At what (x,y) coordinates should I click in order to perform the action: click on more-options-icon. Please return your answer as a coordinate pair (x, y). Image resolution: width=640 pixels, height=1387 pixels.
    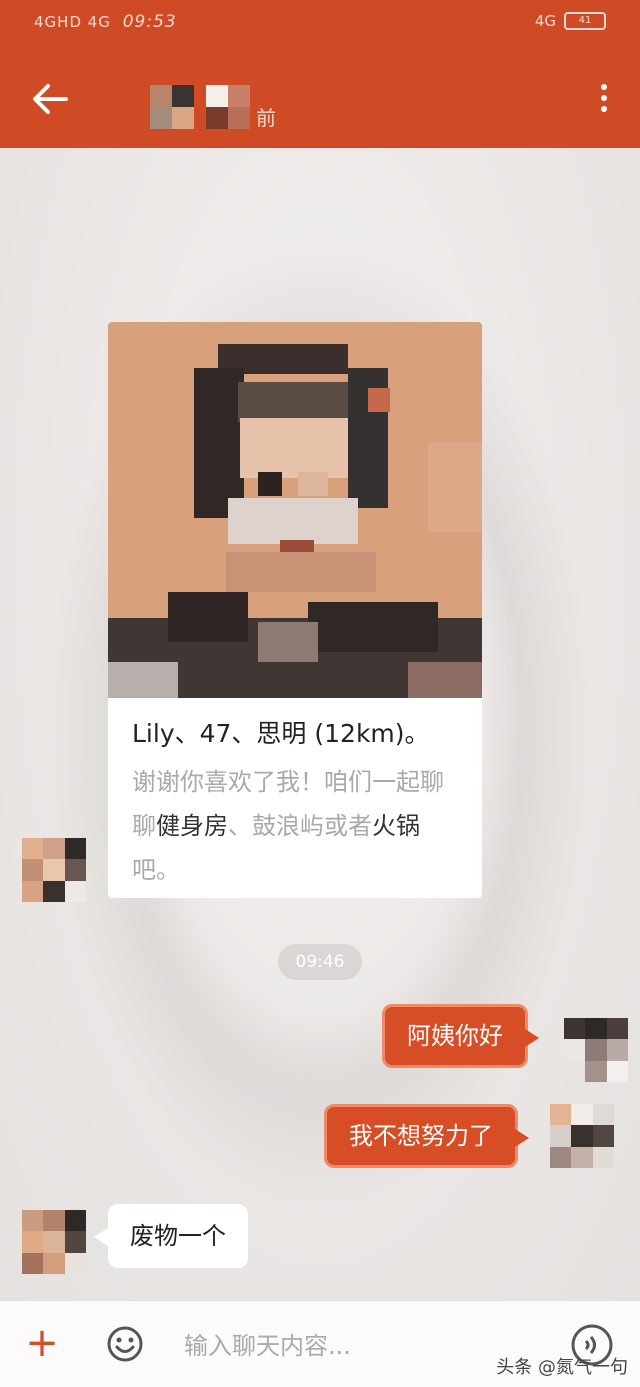
    Looking at the image, I should click on (604, 101).